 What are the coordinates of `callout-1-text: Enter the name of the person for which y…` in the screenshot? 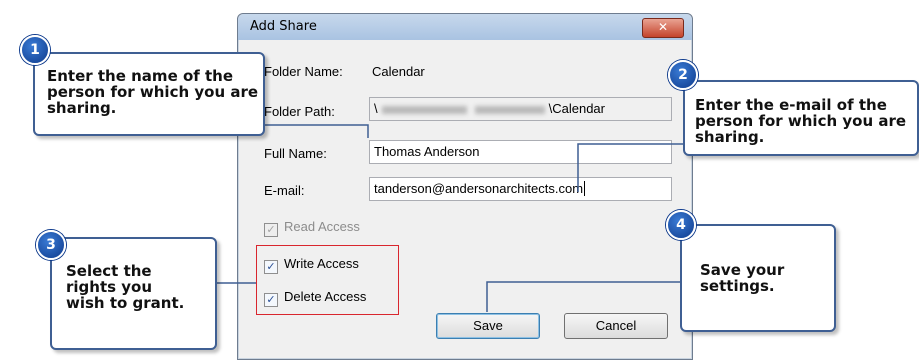 It's located at (153, 92).